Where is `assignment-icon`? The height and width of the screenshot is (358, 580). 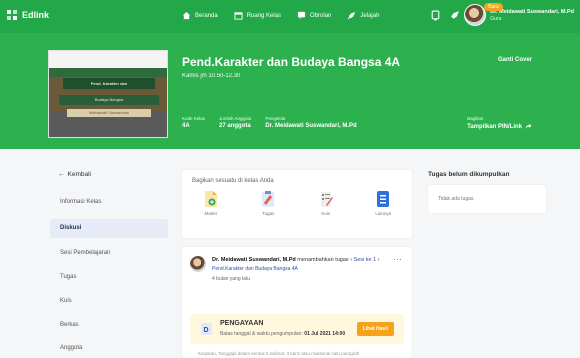
assignment-icon is located at coordinates (268, 199).